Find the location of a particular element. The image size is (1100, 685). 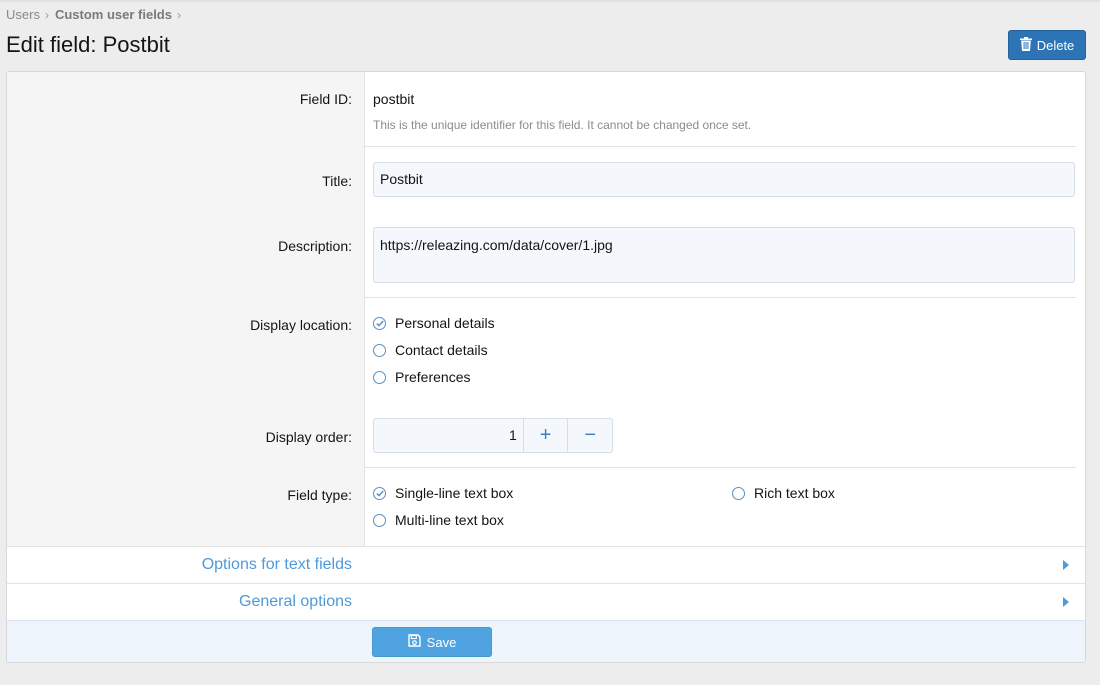

save-button: Save is located at coordinates (432, 642).